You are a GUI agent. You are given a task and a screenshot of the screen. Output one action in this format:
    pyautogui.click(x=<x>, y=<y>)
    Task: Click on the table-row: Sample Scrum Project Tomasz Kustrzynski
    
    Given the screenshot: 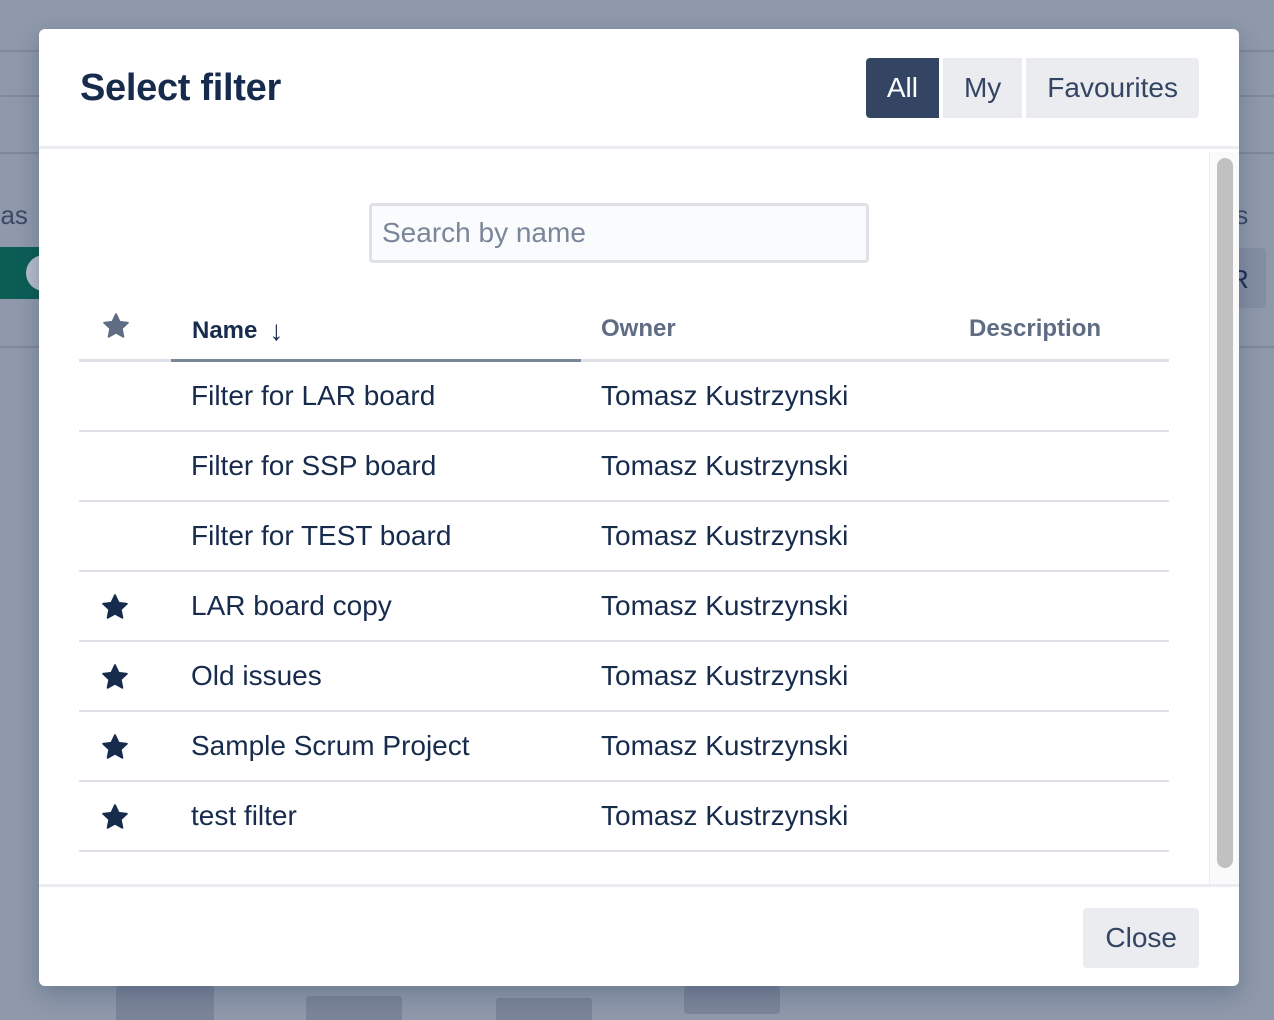 What is the action you would take?
    pyautogui.click(x=624, y=747)
    